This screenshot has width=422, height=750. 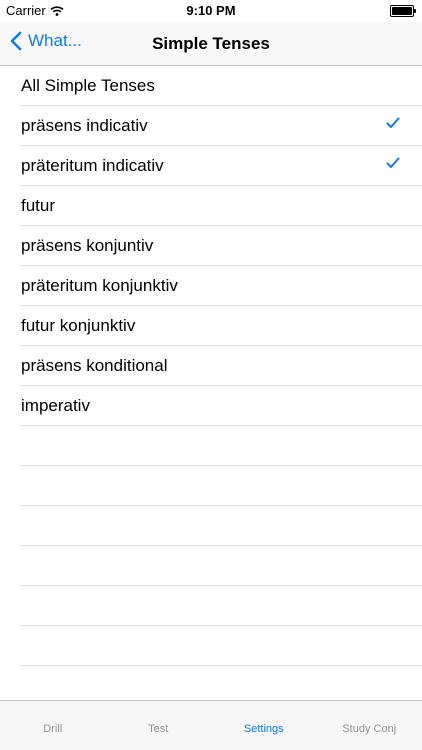 I want to click on navigation-bar: What... Simple Tenses, so click(x=211, y=44).